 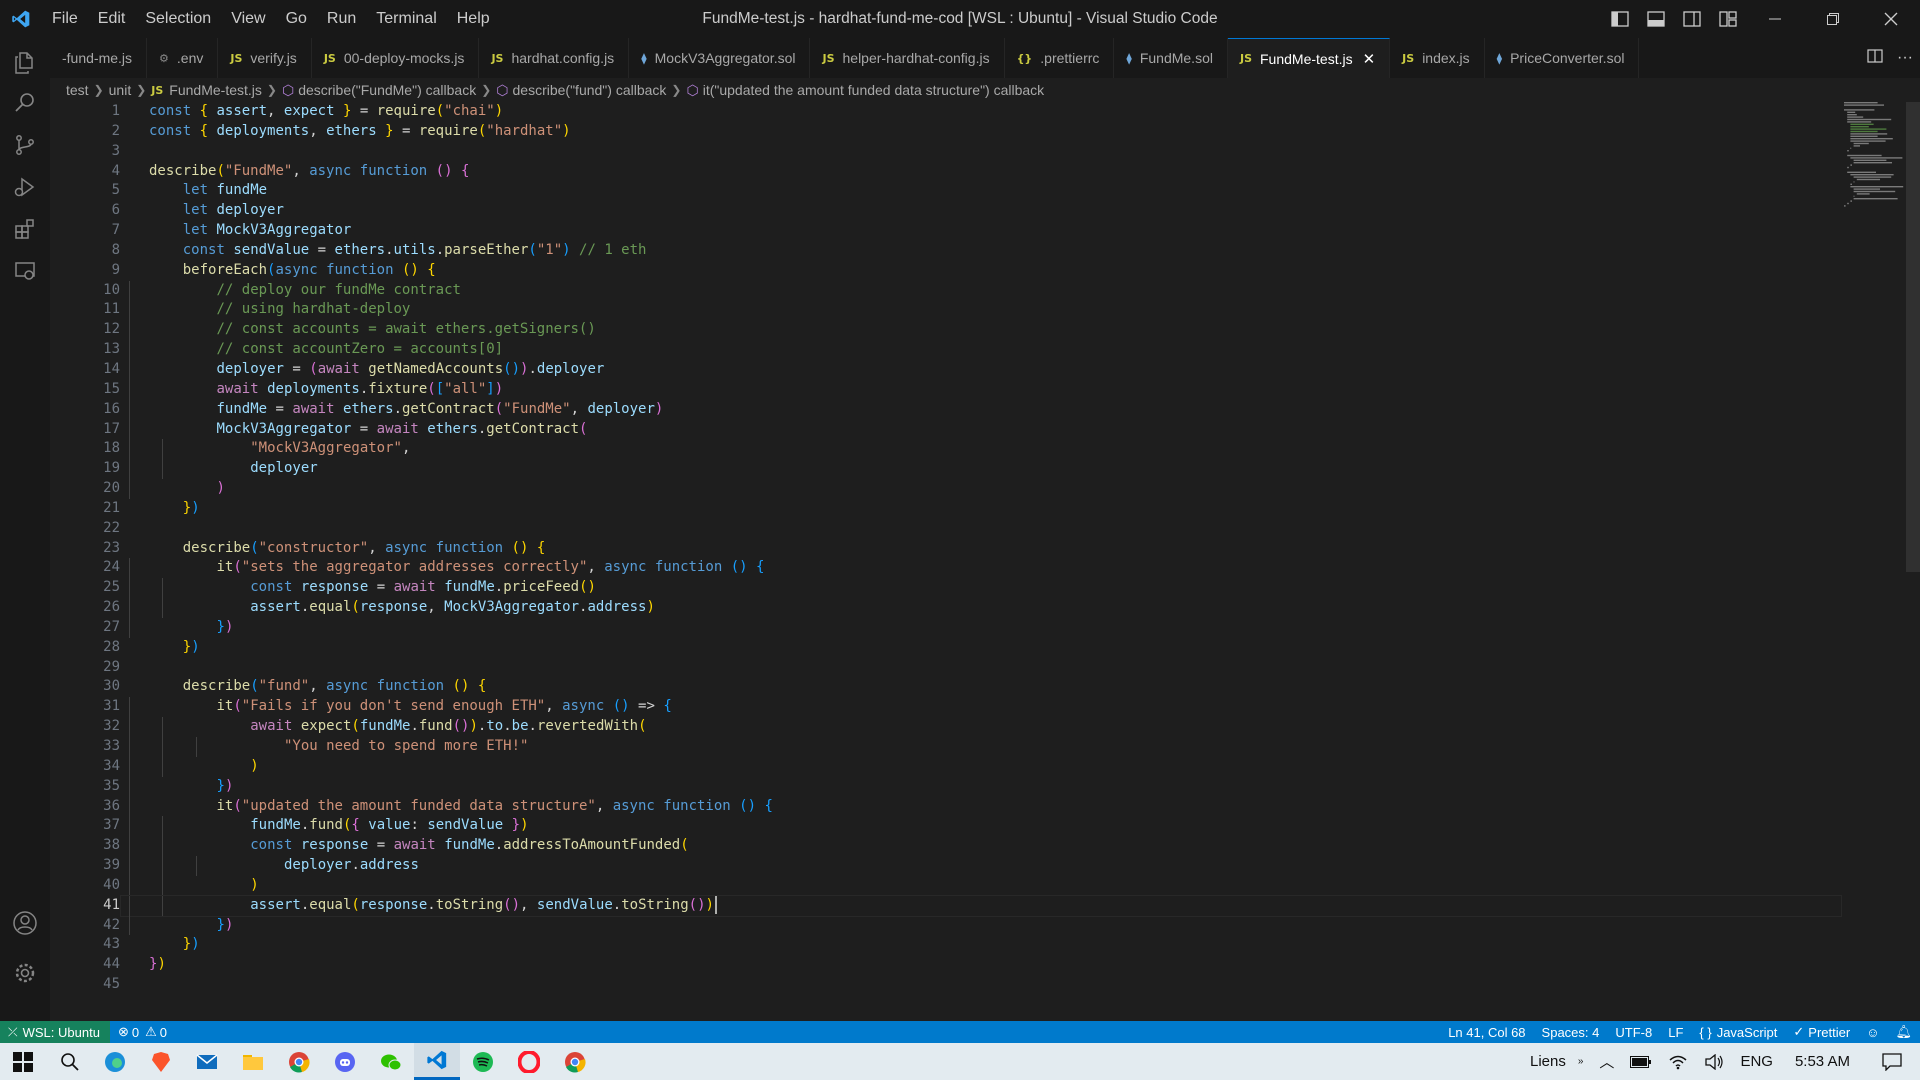 I want to click on more-actions-icon: ···, so click(x=1905, y=58).